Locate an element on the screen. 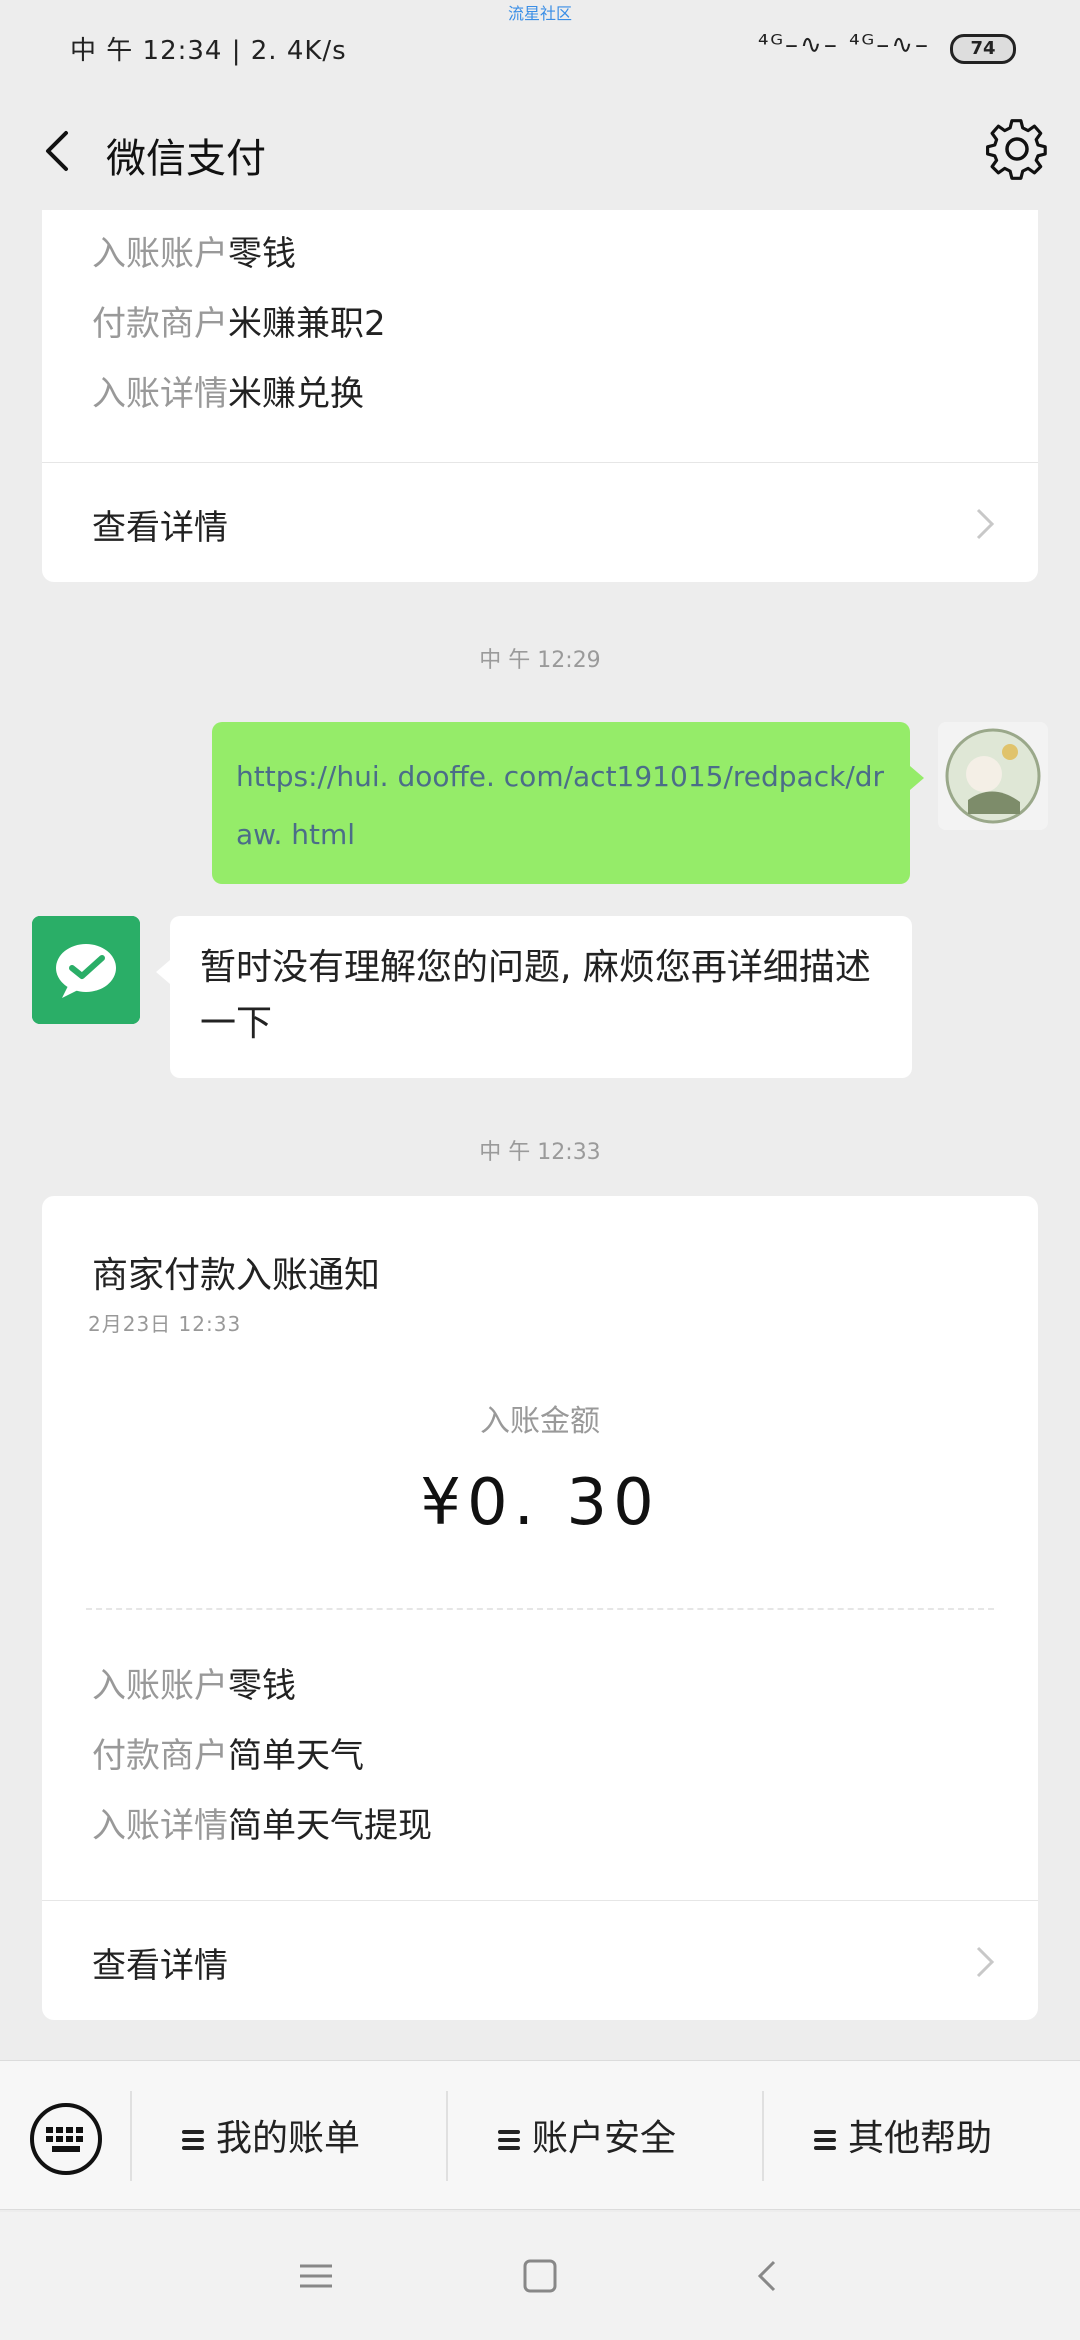 The image size is (1080, 2340). system-navigation-bar is located at coordinates (540, 2276).